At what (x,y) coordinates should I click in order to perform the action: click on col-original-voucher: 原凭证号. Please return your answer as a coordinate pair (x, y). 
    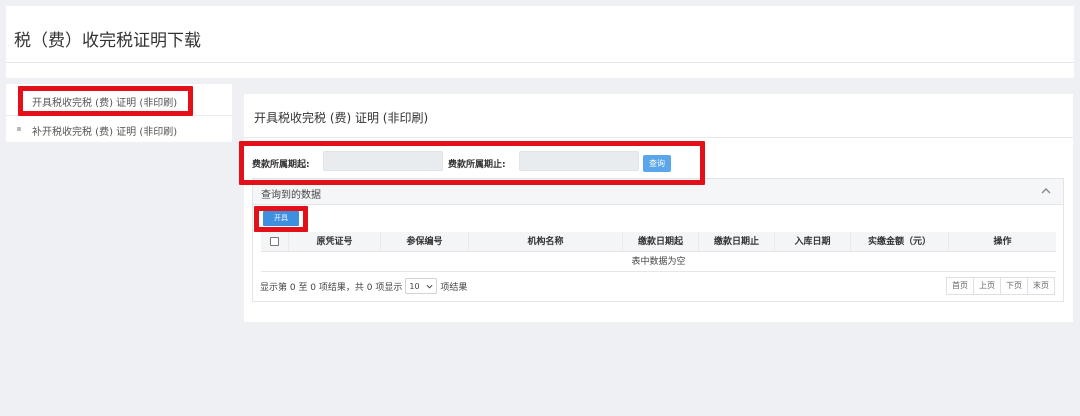
    Looking at the image, I should click on (335, 241).